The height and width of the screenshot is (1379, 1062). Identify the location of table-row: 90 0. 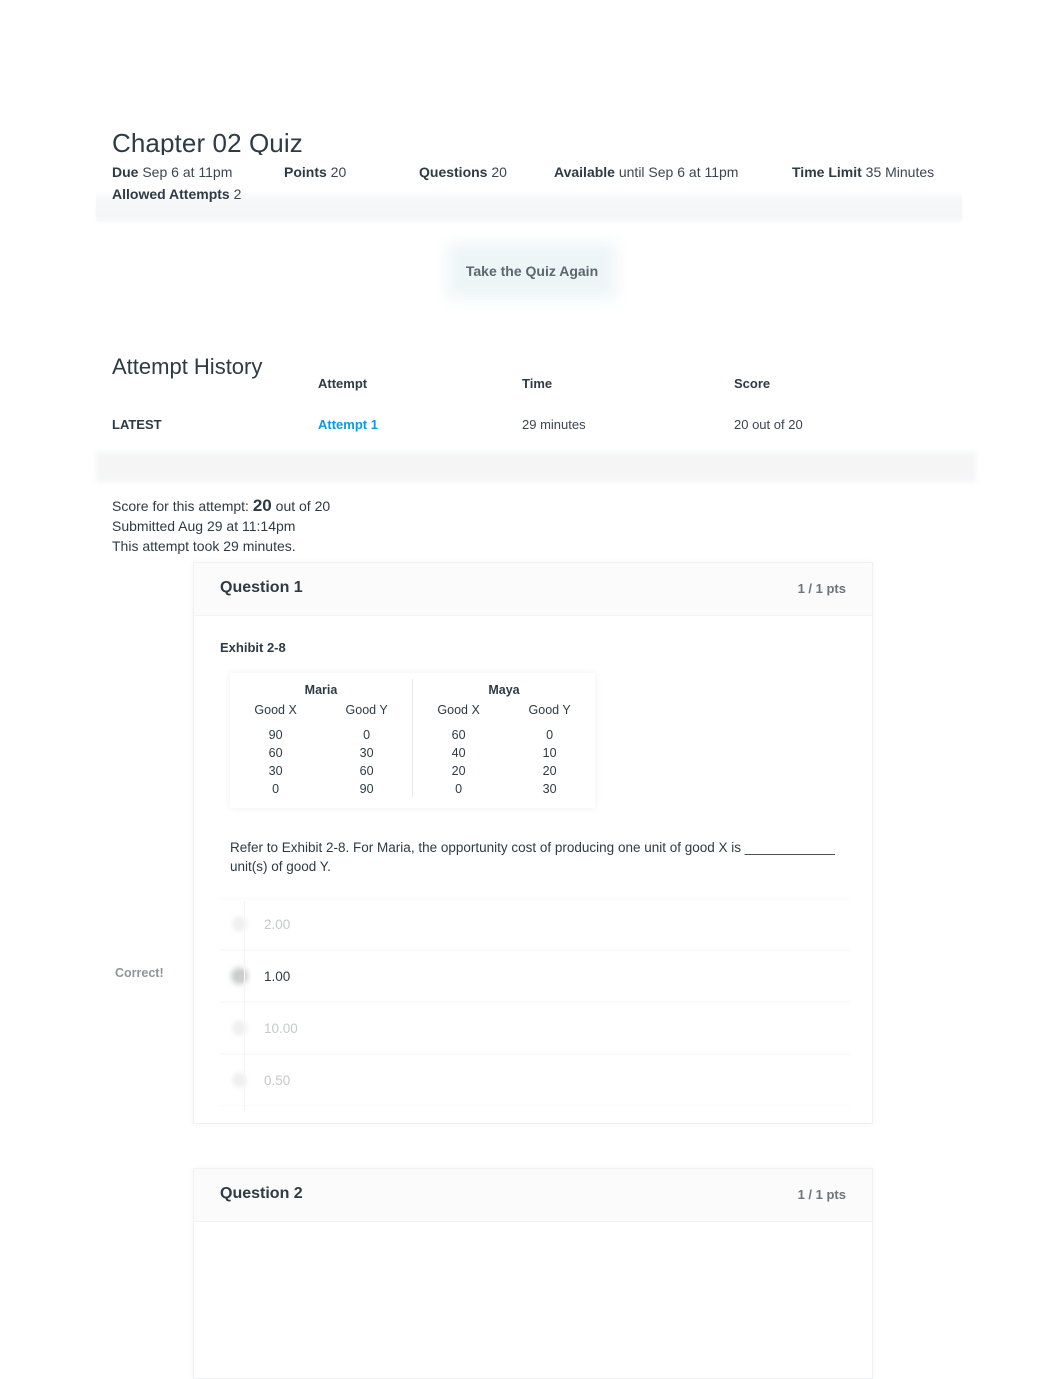
(321, 735).